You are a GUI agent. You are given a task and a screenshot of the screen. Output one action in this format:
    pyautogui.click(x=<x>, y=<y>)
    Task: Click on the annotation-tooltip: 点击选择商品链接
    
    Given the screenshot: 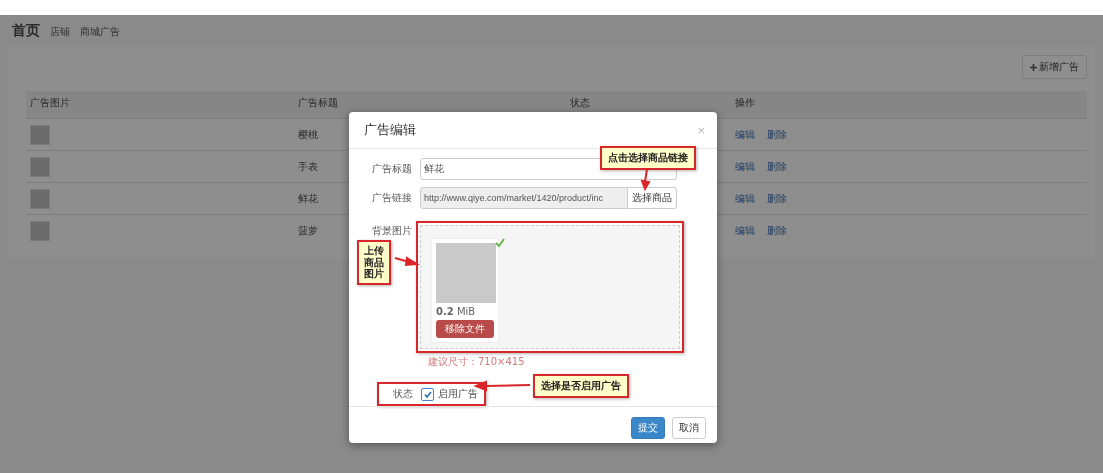 What is the action you would take?
    pyautogui.click(x=648, y=158)
    